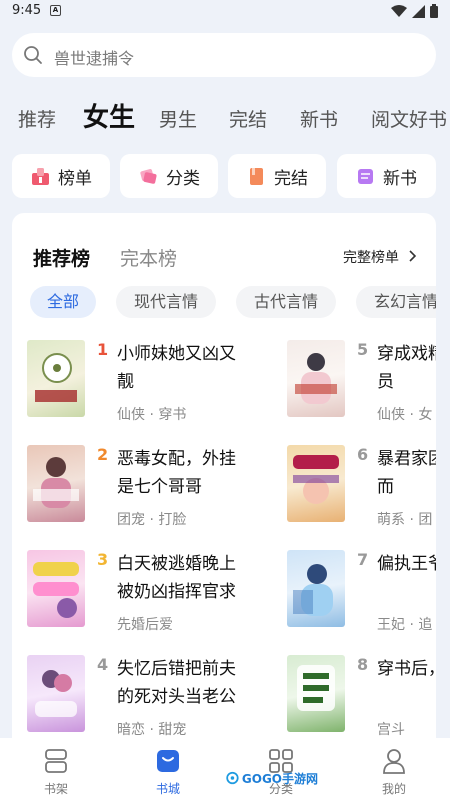 The image size is (450, 800). Describe the element at coordinates (396, 302) in the screenshot. I see `genre-chip-fantasy: 玄幻言情` at that location.